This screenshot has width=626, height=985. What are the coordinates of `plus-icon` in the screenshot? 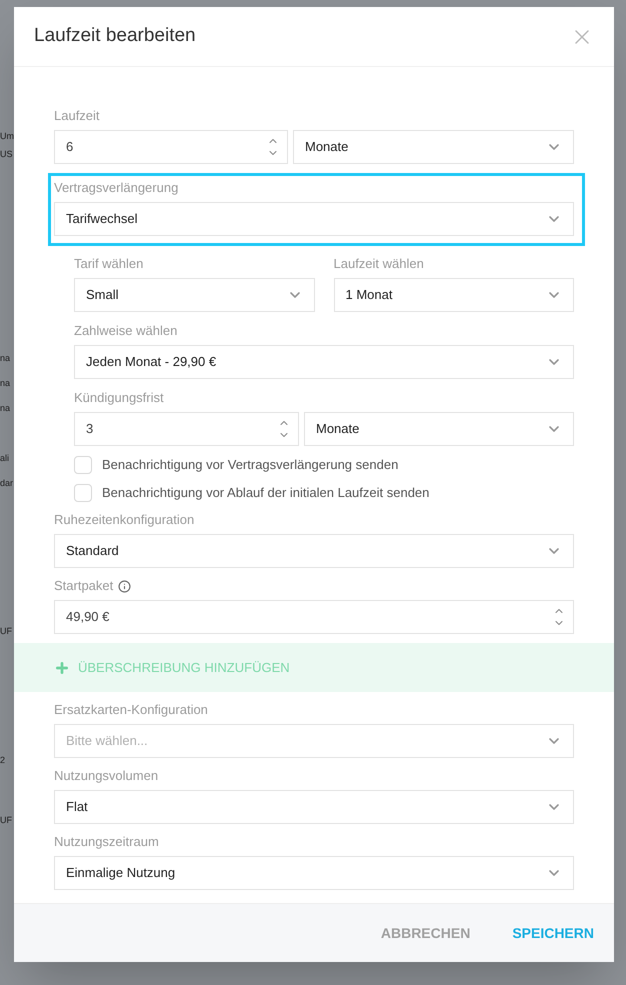 It's located at (62, 668).